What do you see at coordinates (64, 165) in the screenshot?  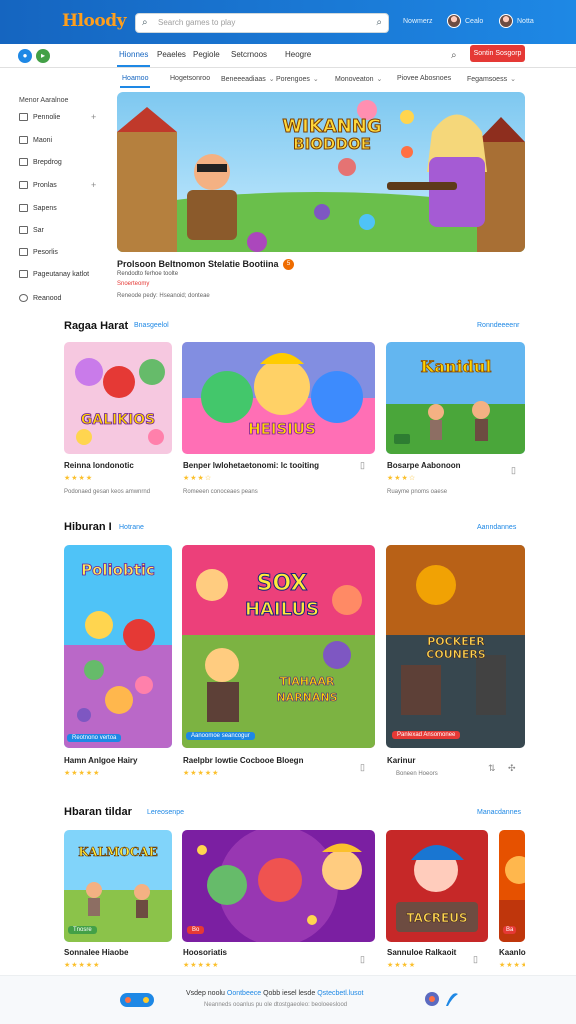 I see `sidebar-item-3: Brepdrog` at bounding box center [64, 165].